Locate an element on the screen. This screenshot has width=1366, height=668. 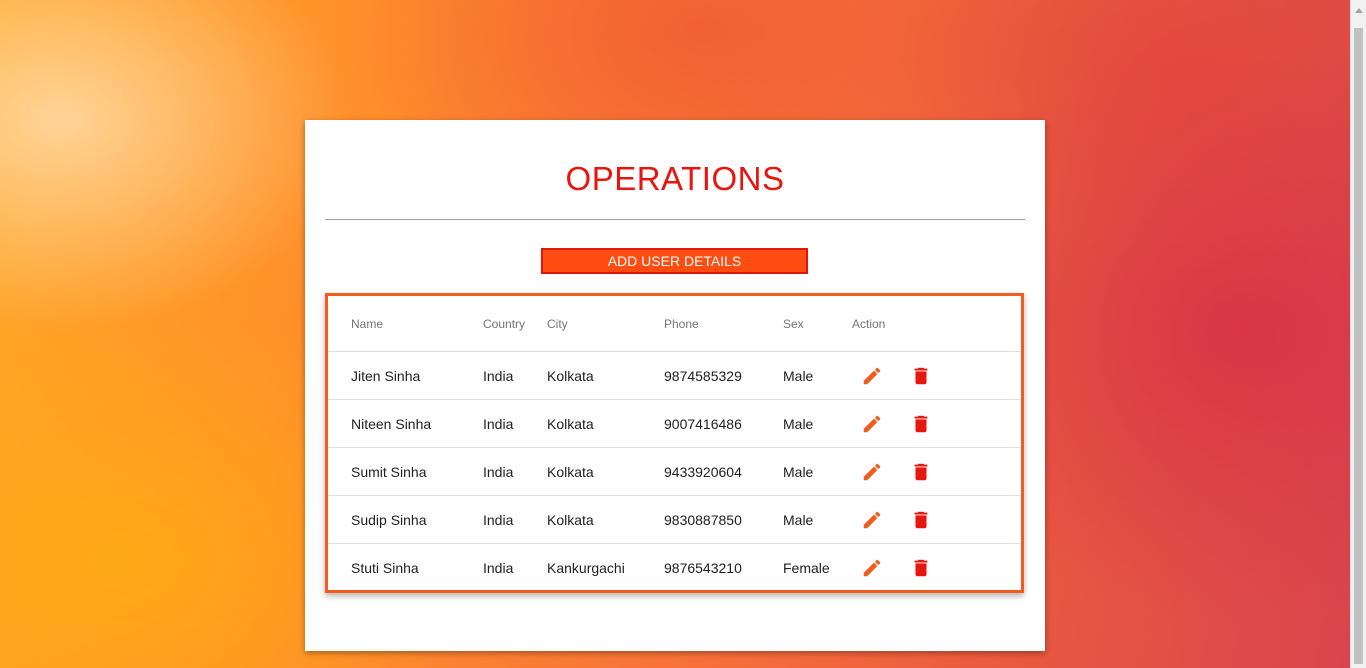
scrollbar-thumb is located at coordinates (1358, 346).